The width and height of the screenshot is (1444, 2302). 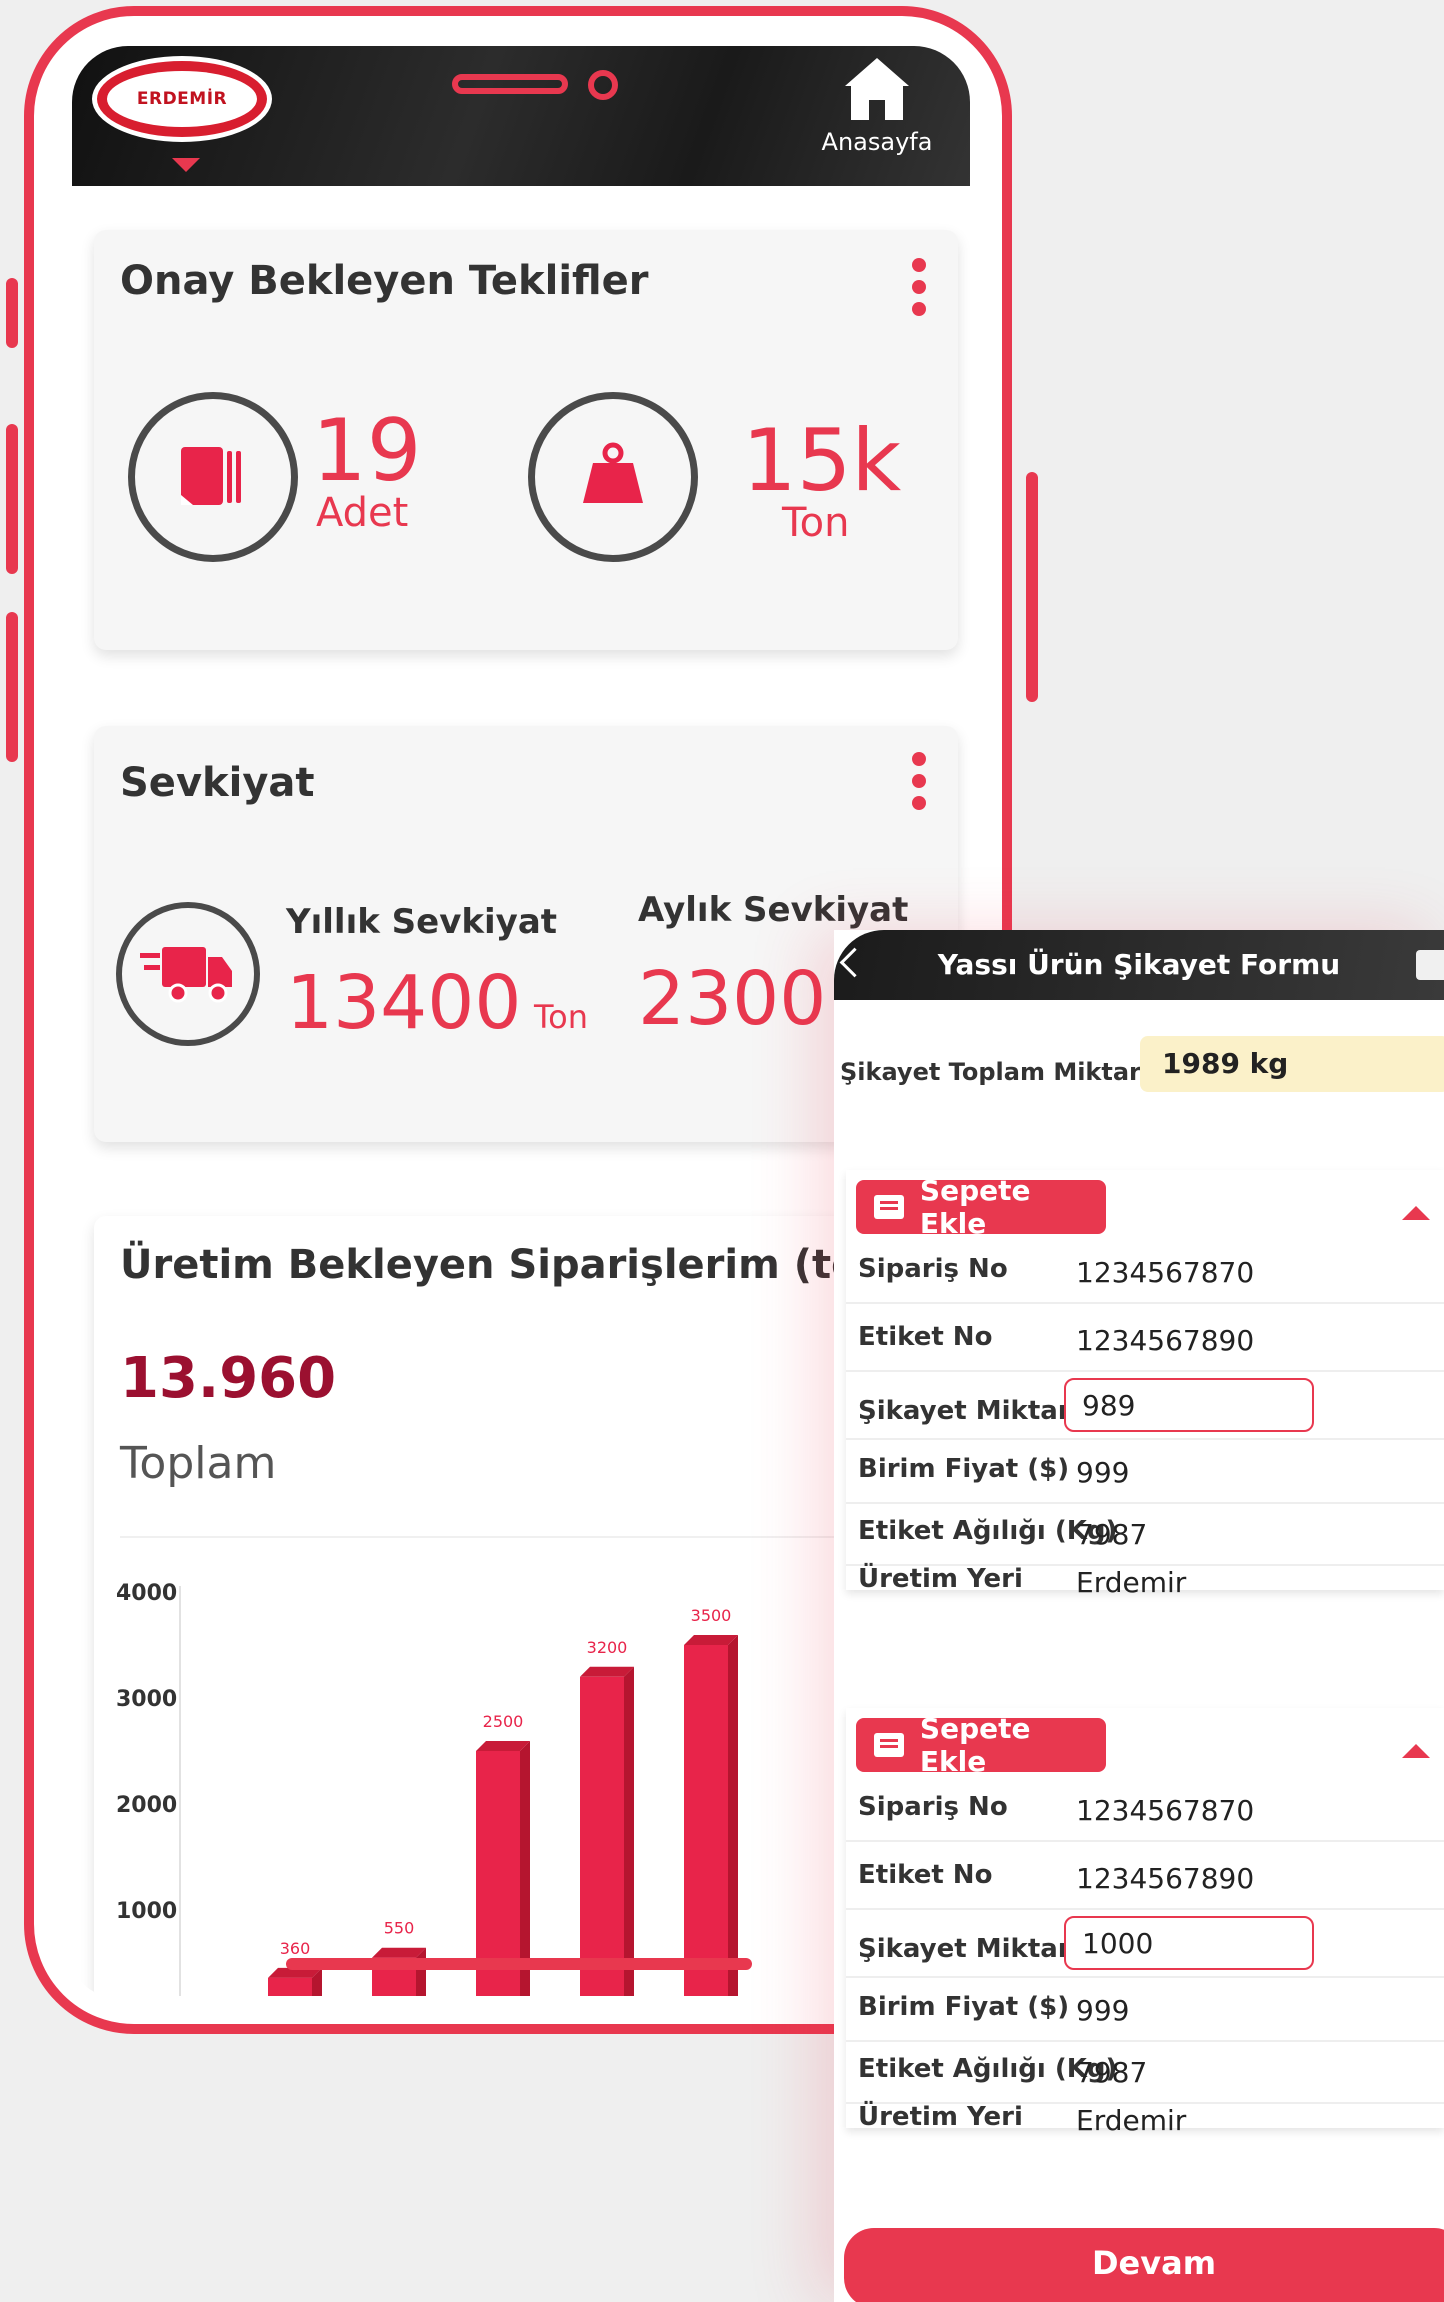 What do you see at coordinates (1292, 1064) in the screenshot?
I see `total-complaint-value: 1989 kg` at bounding box center [1292, 1064].